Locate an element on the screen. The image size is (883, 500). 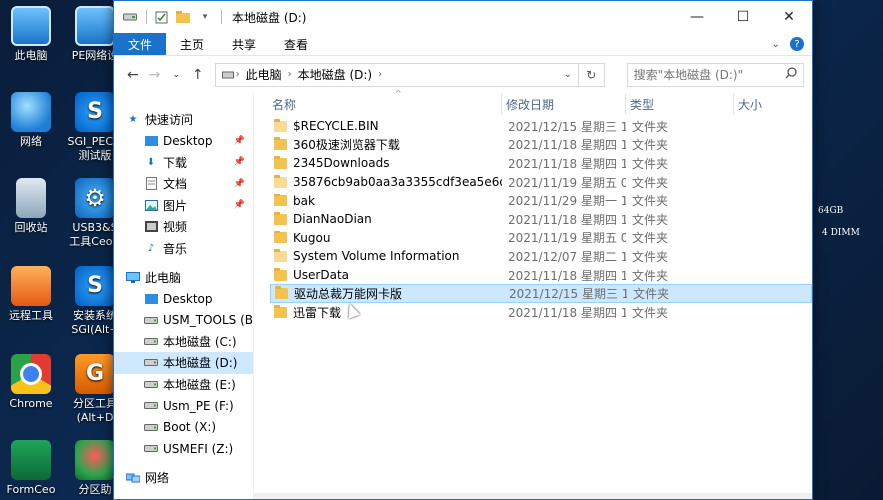
nav-quick-item: 文档 📌 is located at coordinates (183, 183).